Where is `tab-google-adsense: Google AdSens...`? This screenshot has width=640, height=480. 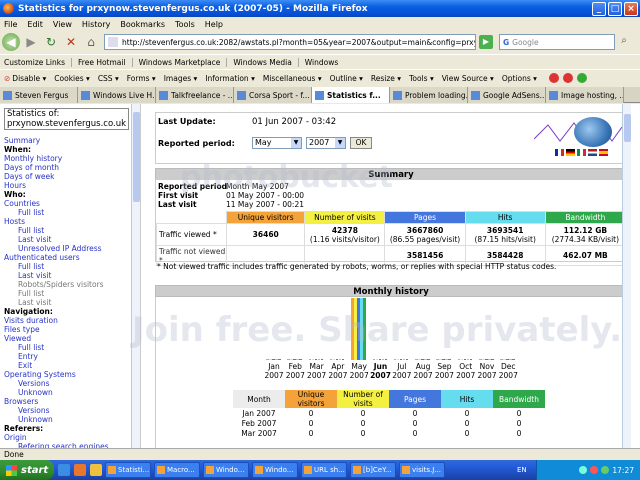
tab-google-adsense: Google AdSens... is located at coordinates (507, 95).